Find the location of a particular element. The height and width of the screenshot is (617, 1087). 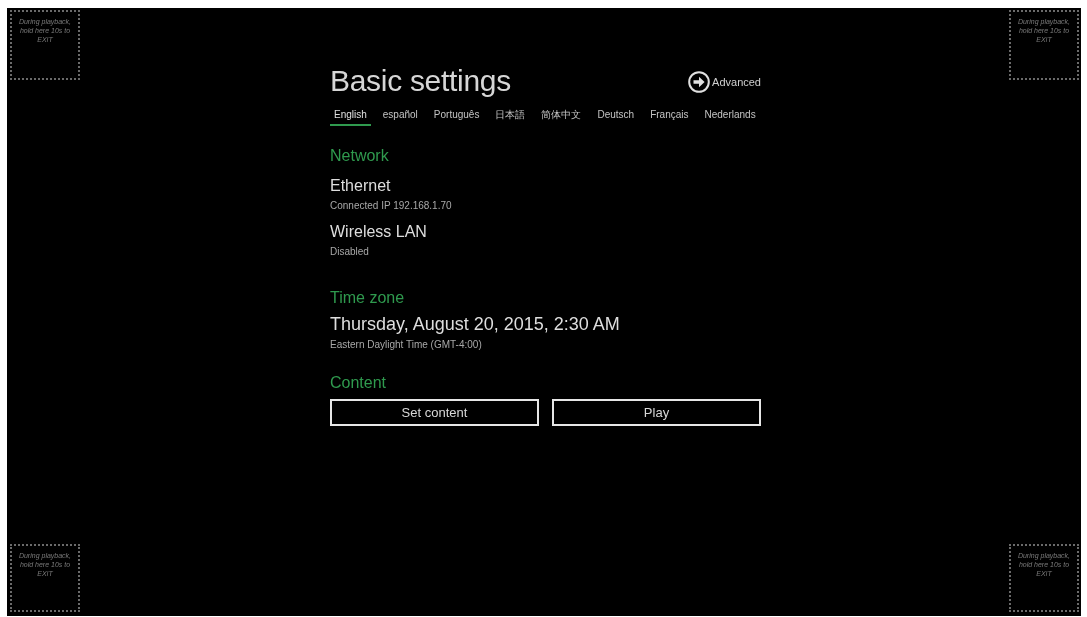

setting-detail: Connected IP 192.168.1.70 is located at coordinates (391, 205).